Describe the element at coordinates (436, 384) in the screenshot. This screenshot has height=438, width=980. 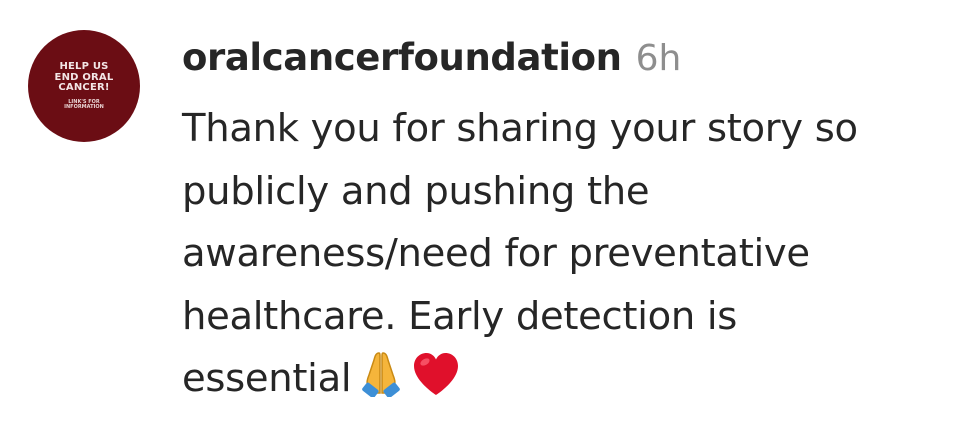
I see `red-heart-icon` at that location.